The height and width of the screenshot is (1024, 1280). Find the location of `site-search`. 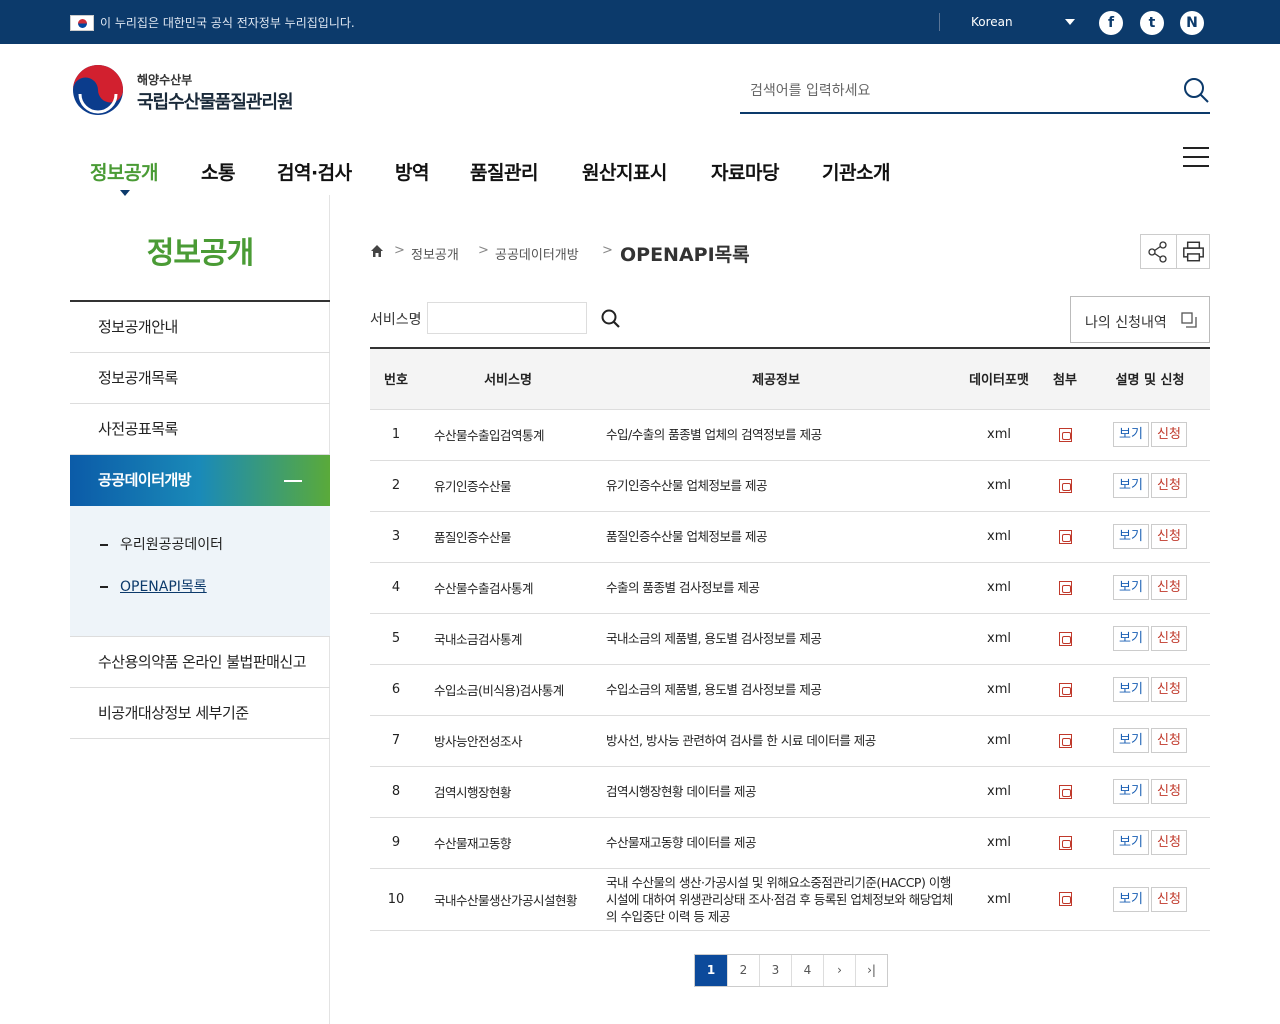

site-search is located at coordinates (975, 92).